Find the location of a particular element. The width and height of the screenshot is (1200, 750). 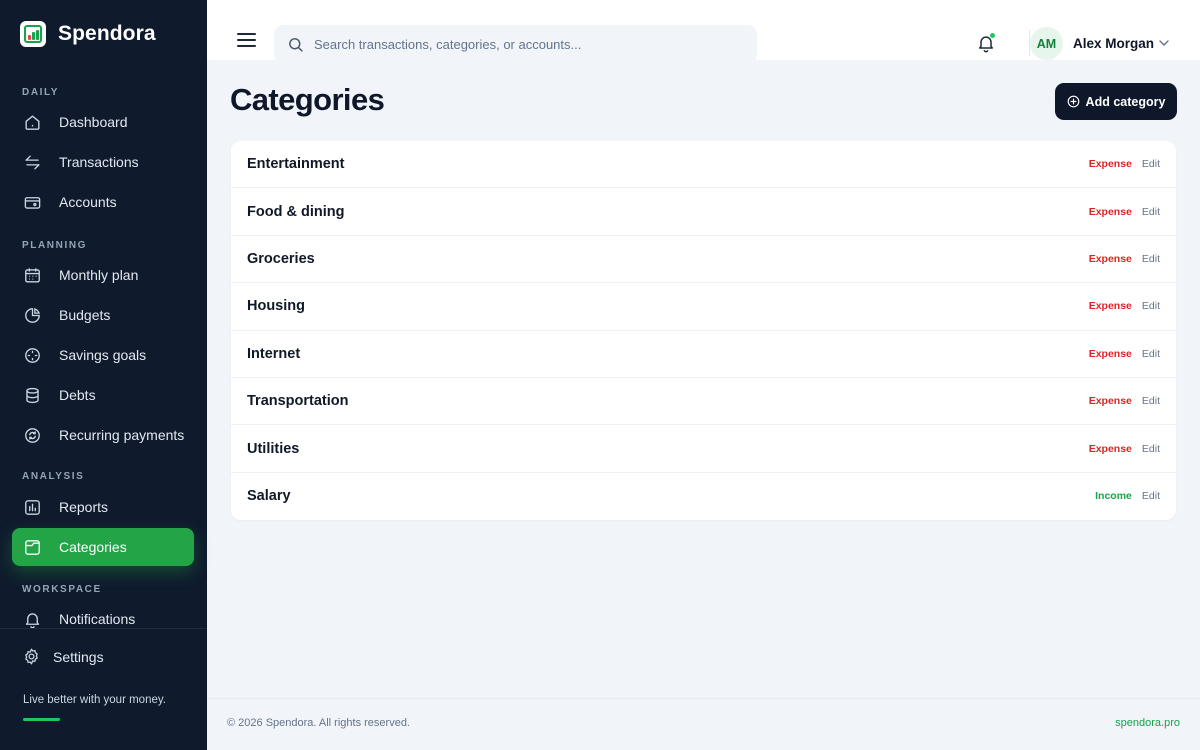

menu-icon is located at coordinates (246, 40).